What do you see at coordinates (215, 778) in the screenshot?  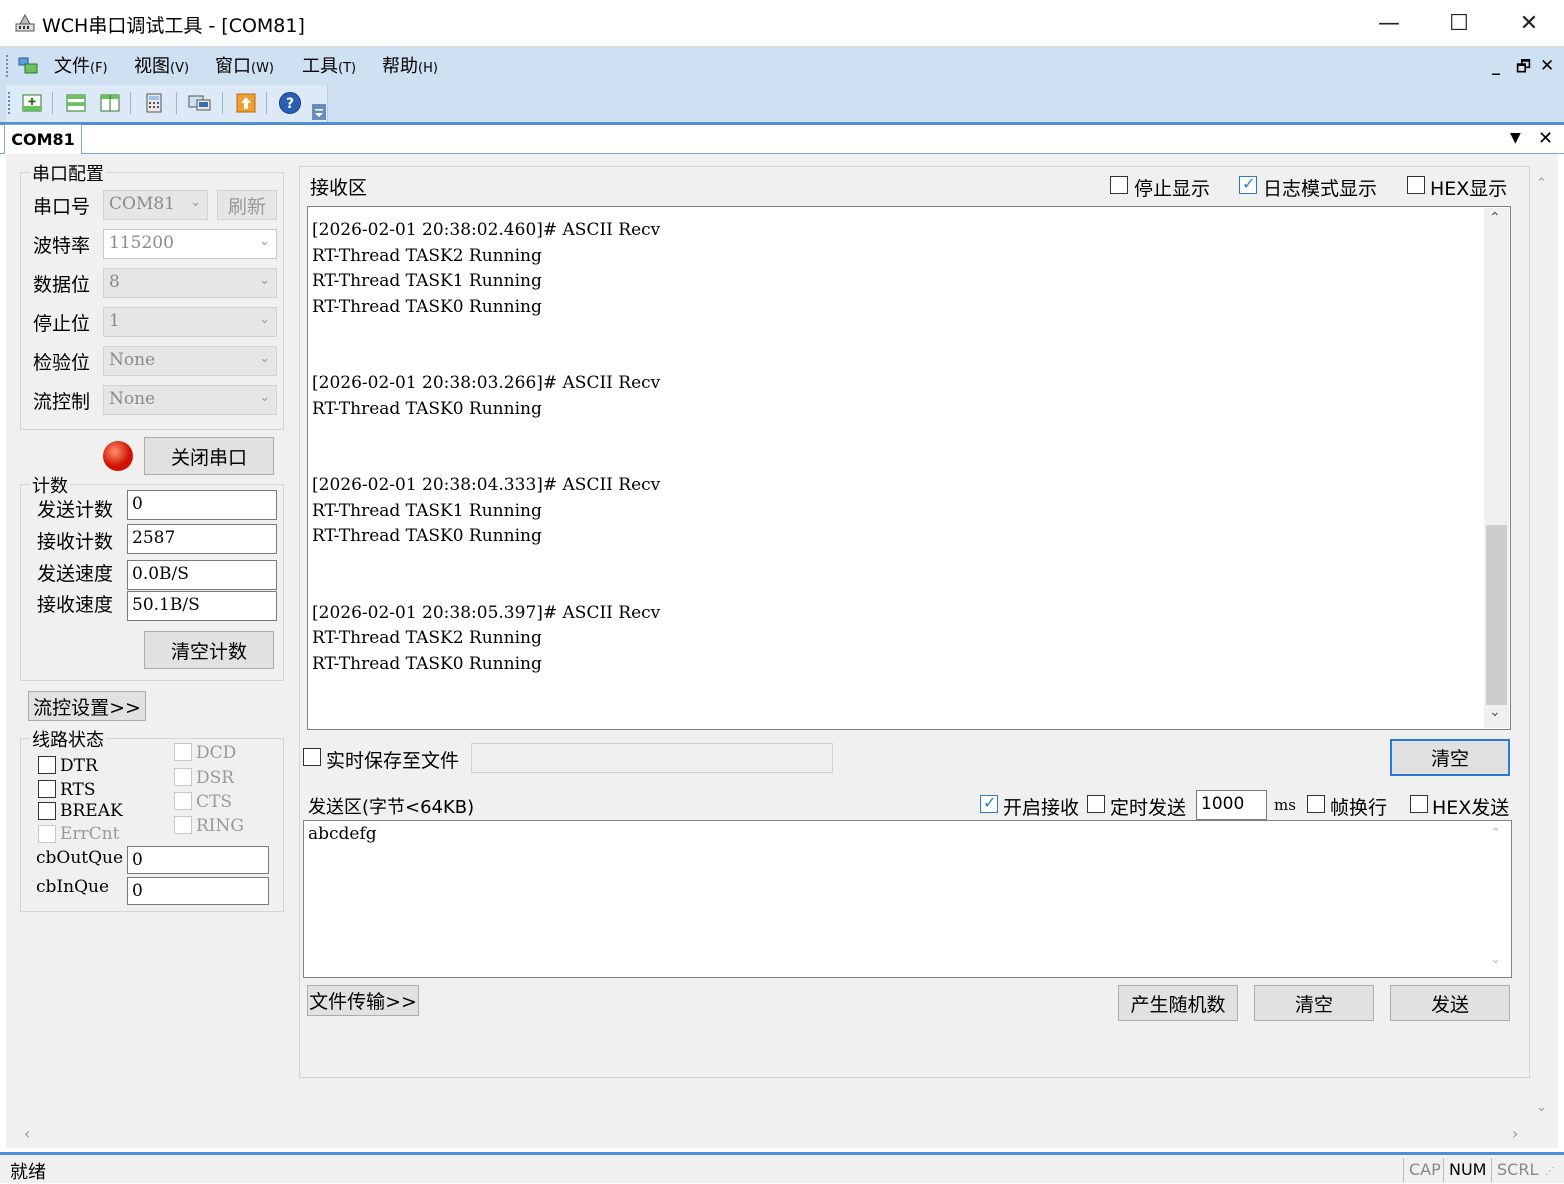 I see `dsr-label: DSR` at bounding box center [215, 778].